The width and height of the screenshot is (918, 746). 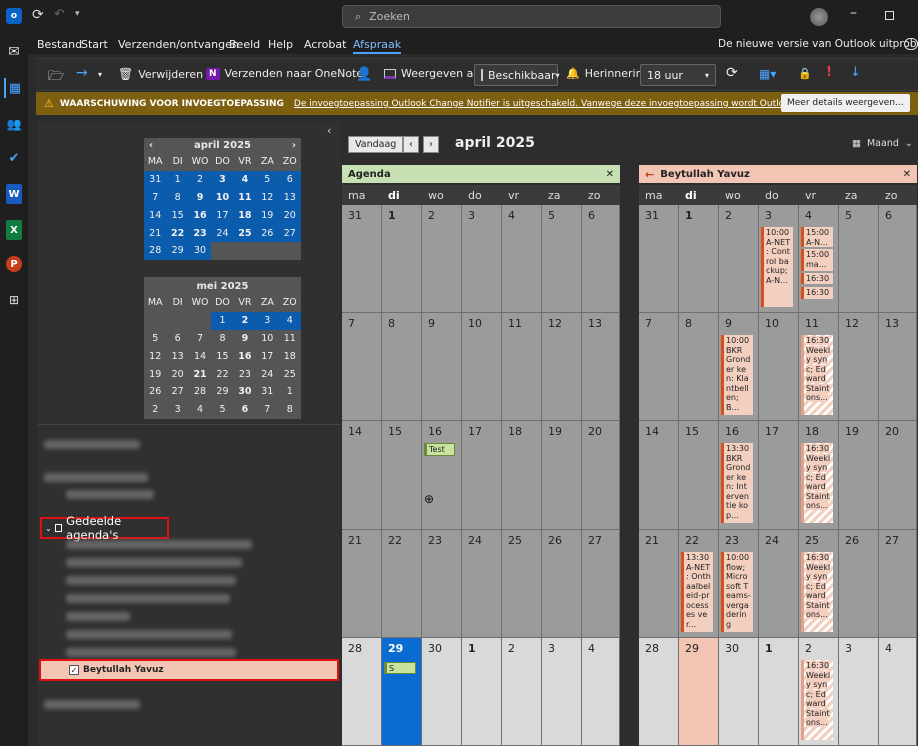 I want to click on day-cell: 9, so click(x=442, y=367).